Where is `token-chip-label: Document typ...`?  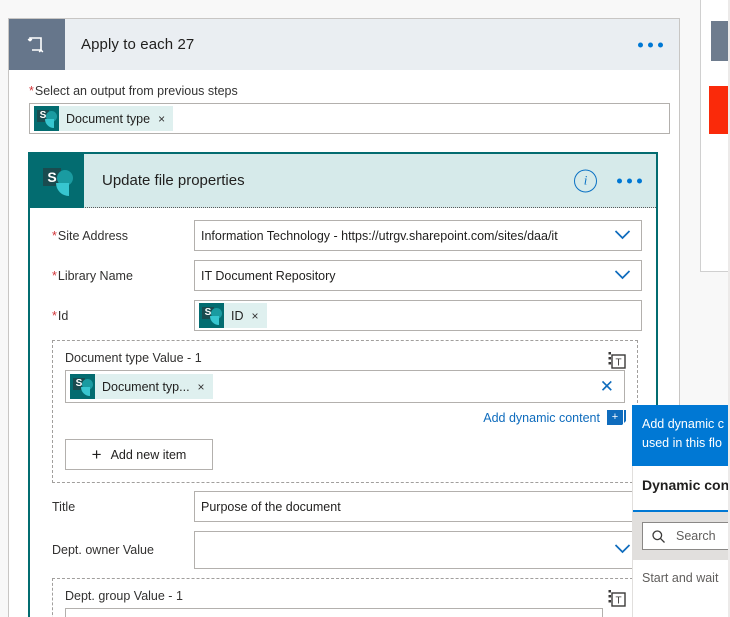
token-chip-label: Document typ... is located at coordinates (146, 386).